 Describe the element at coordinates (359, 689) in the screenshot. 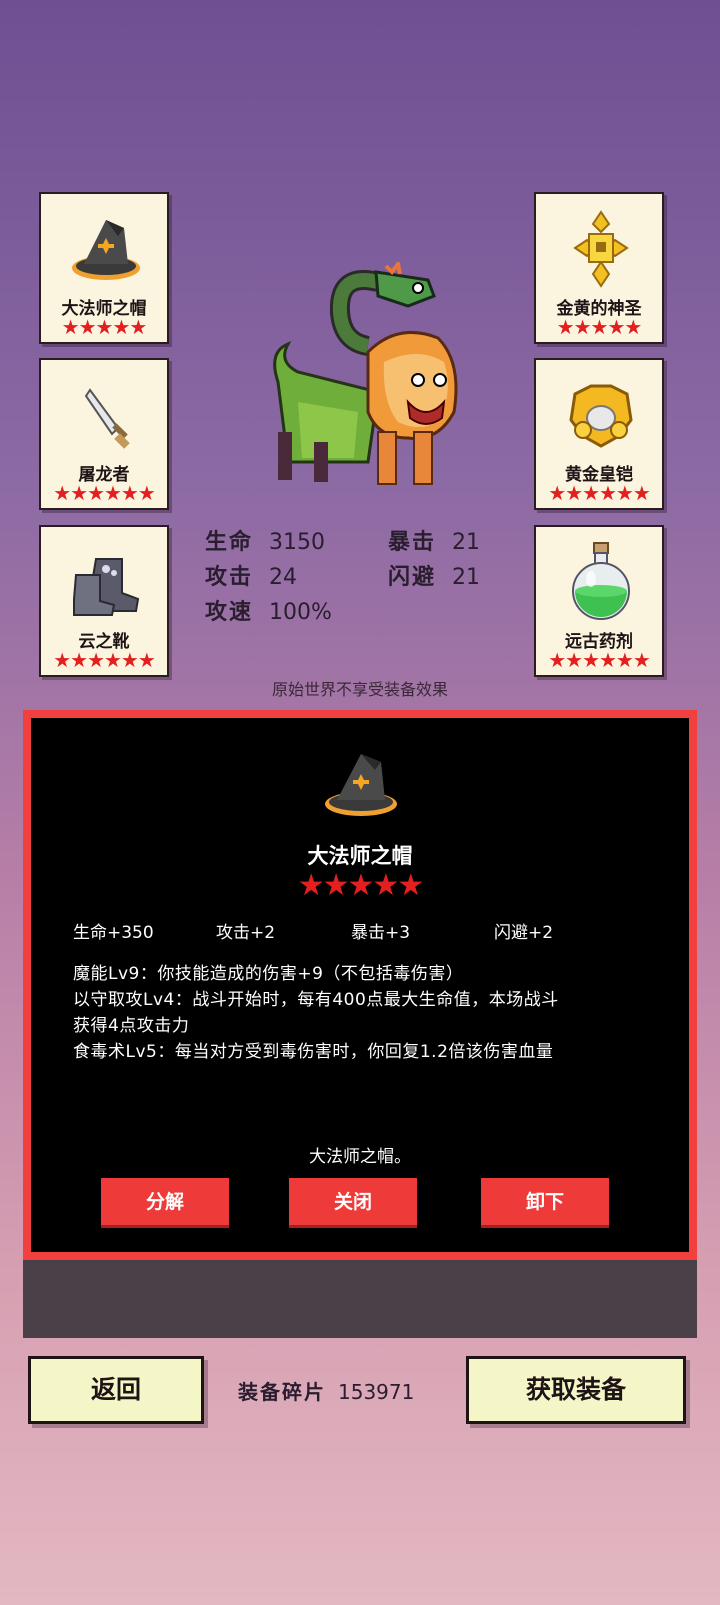

I see `equipment-note: 原始世界不享受装备效果` at that location.